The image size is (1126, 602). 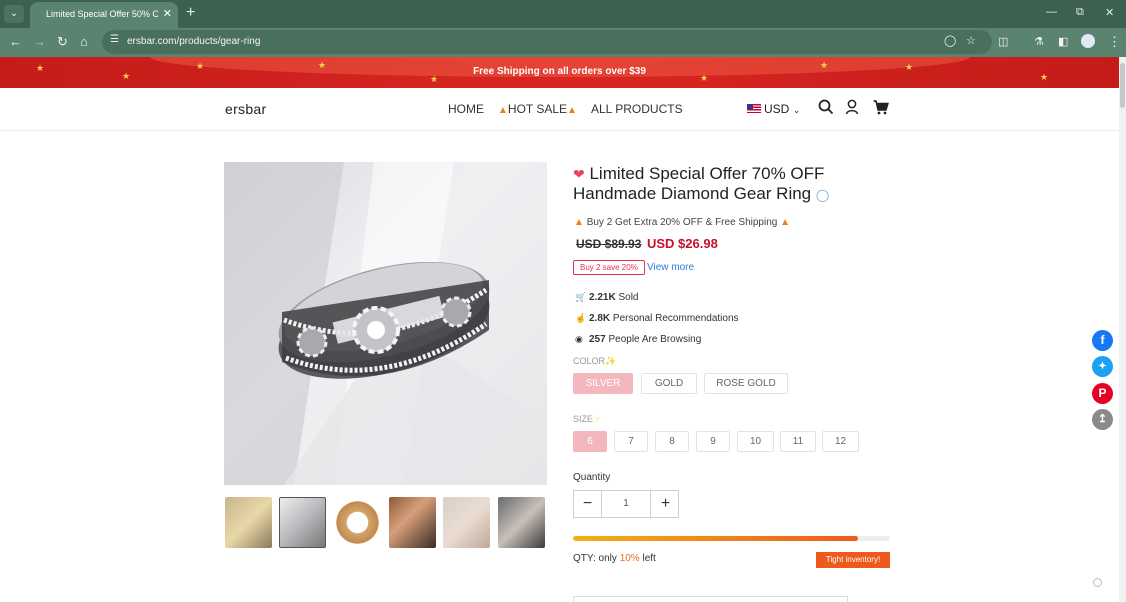 I want to click on us-flag-icon, so click(x=754, y=108).